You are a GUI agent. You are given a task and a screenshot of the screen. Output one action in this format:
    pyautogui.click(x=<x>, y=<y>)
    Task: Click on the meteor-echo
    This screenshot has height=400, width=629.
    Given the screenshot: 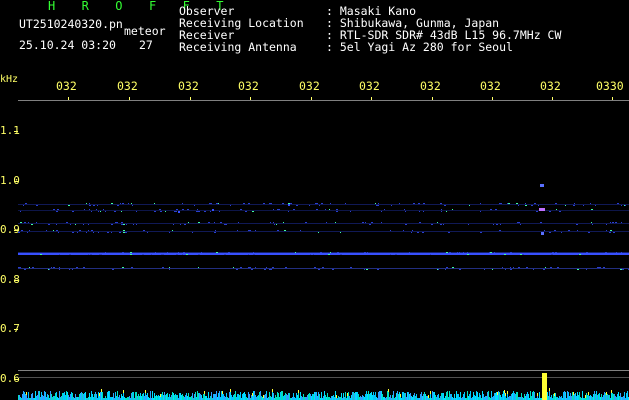 What is the action you would take?
    pyautogui.click(x=361, y=209)
    